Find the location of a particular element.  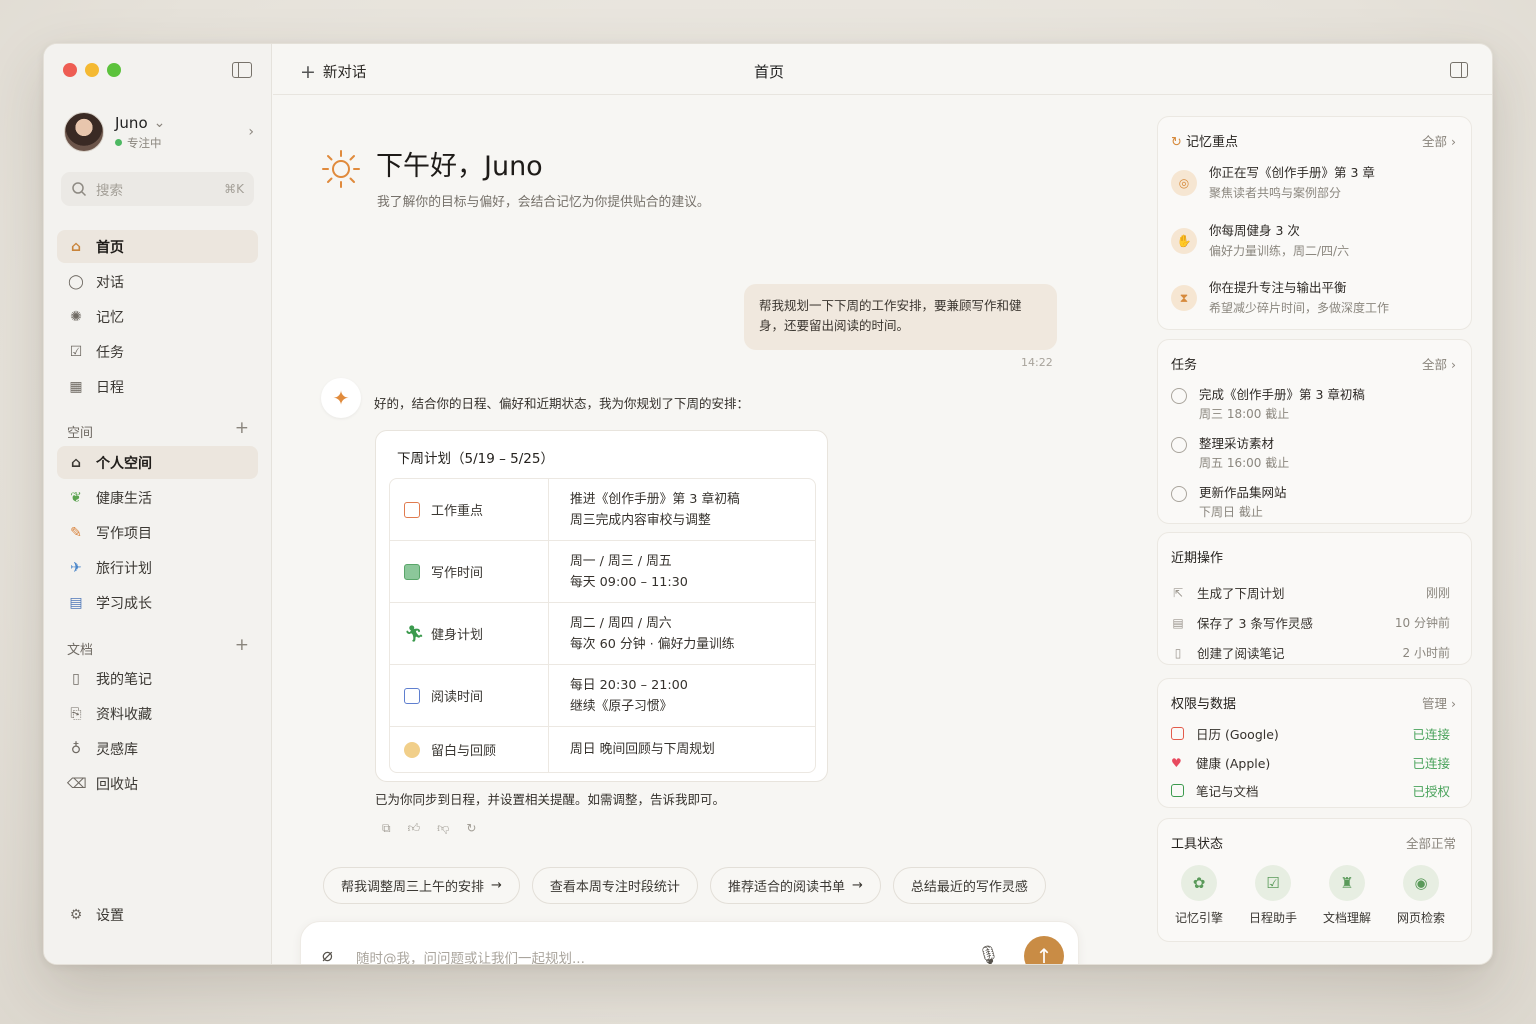

arrow-right-icon: → is located at coordinates (496, 885).